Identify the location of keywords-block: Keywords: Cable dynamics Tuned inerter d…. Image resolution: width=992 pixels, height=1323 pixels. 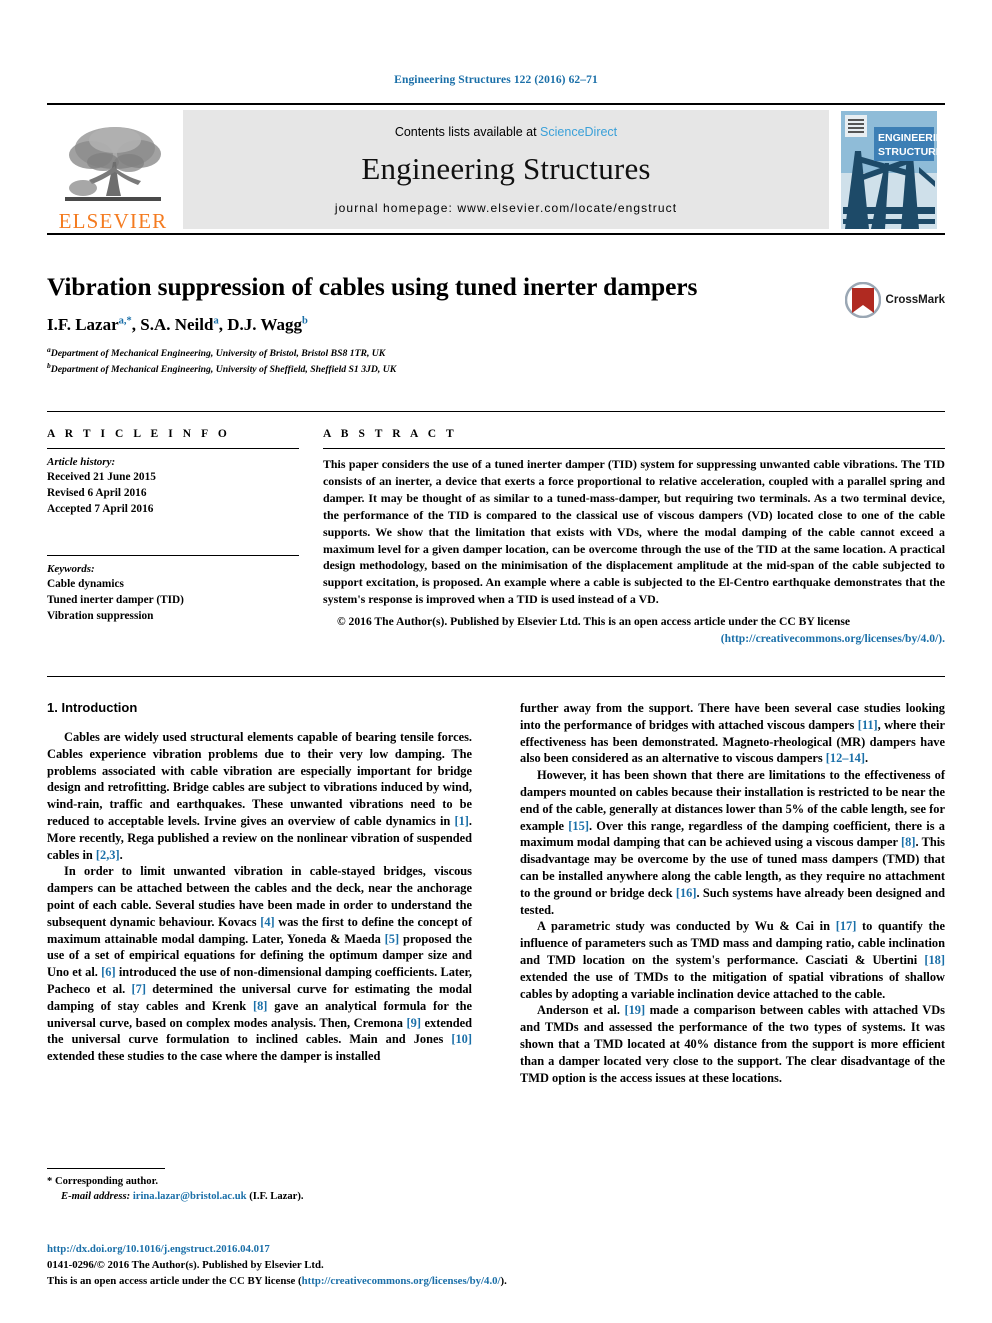
(173, 589).